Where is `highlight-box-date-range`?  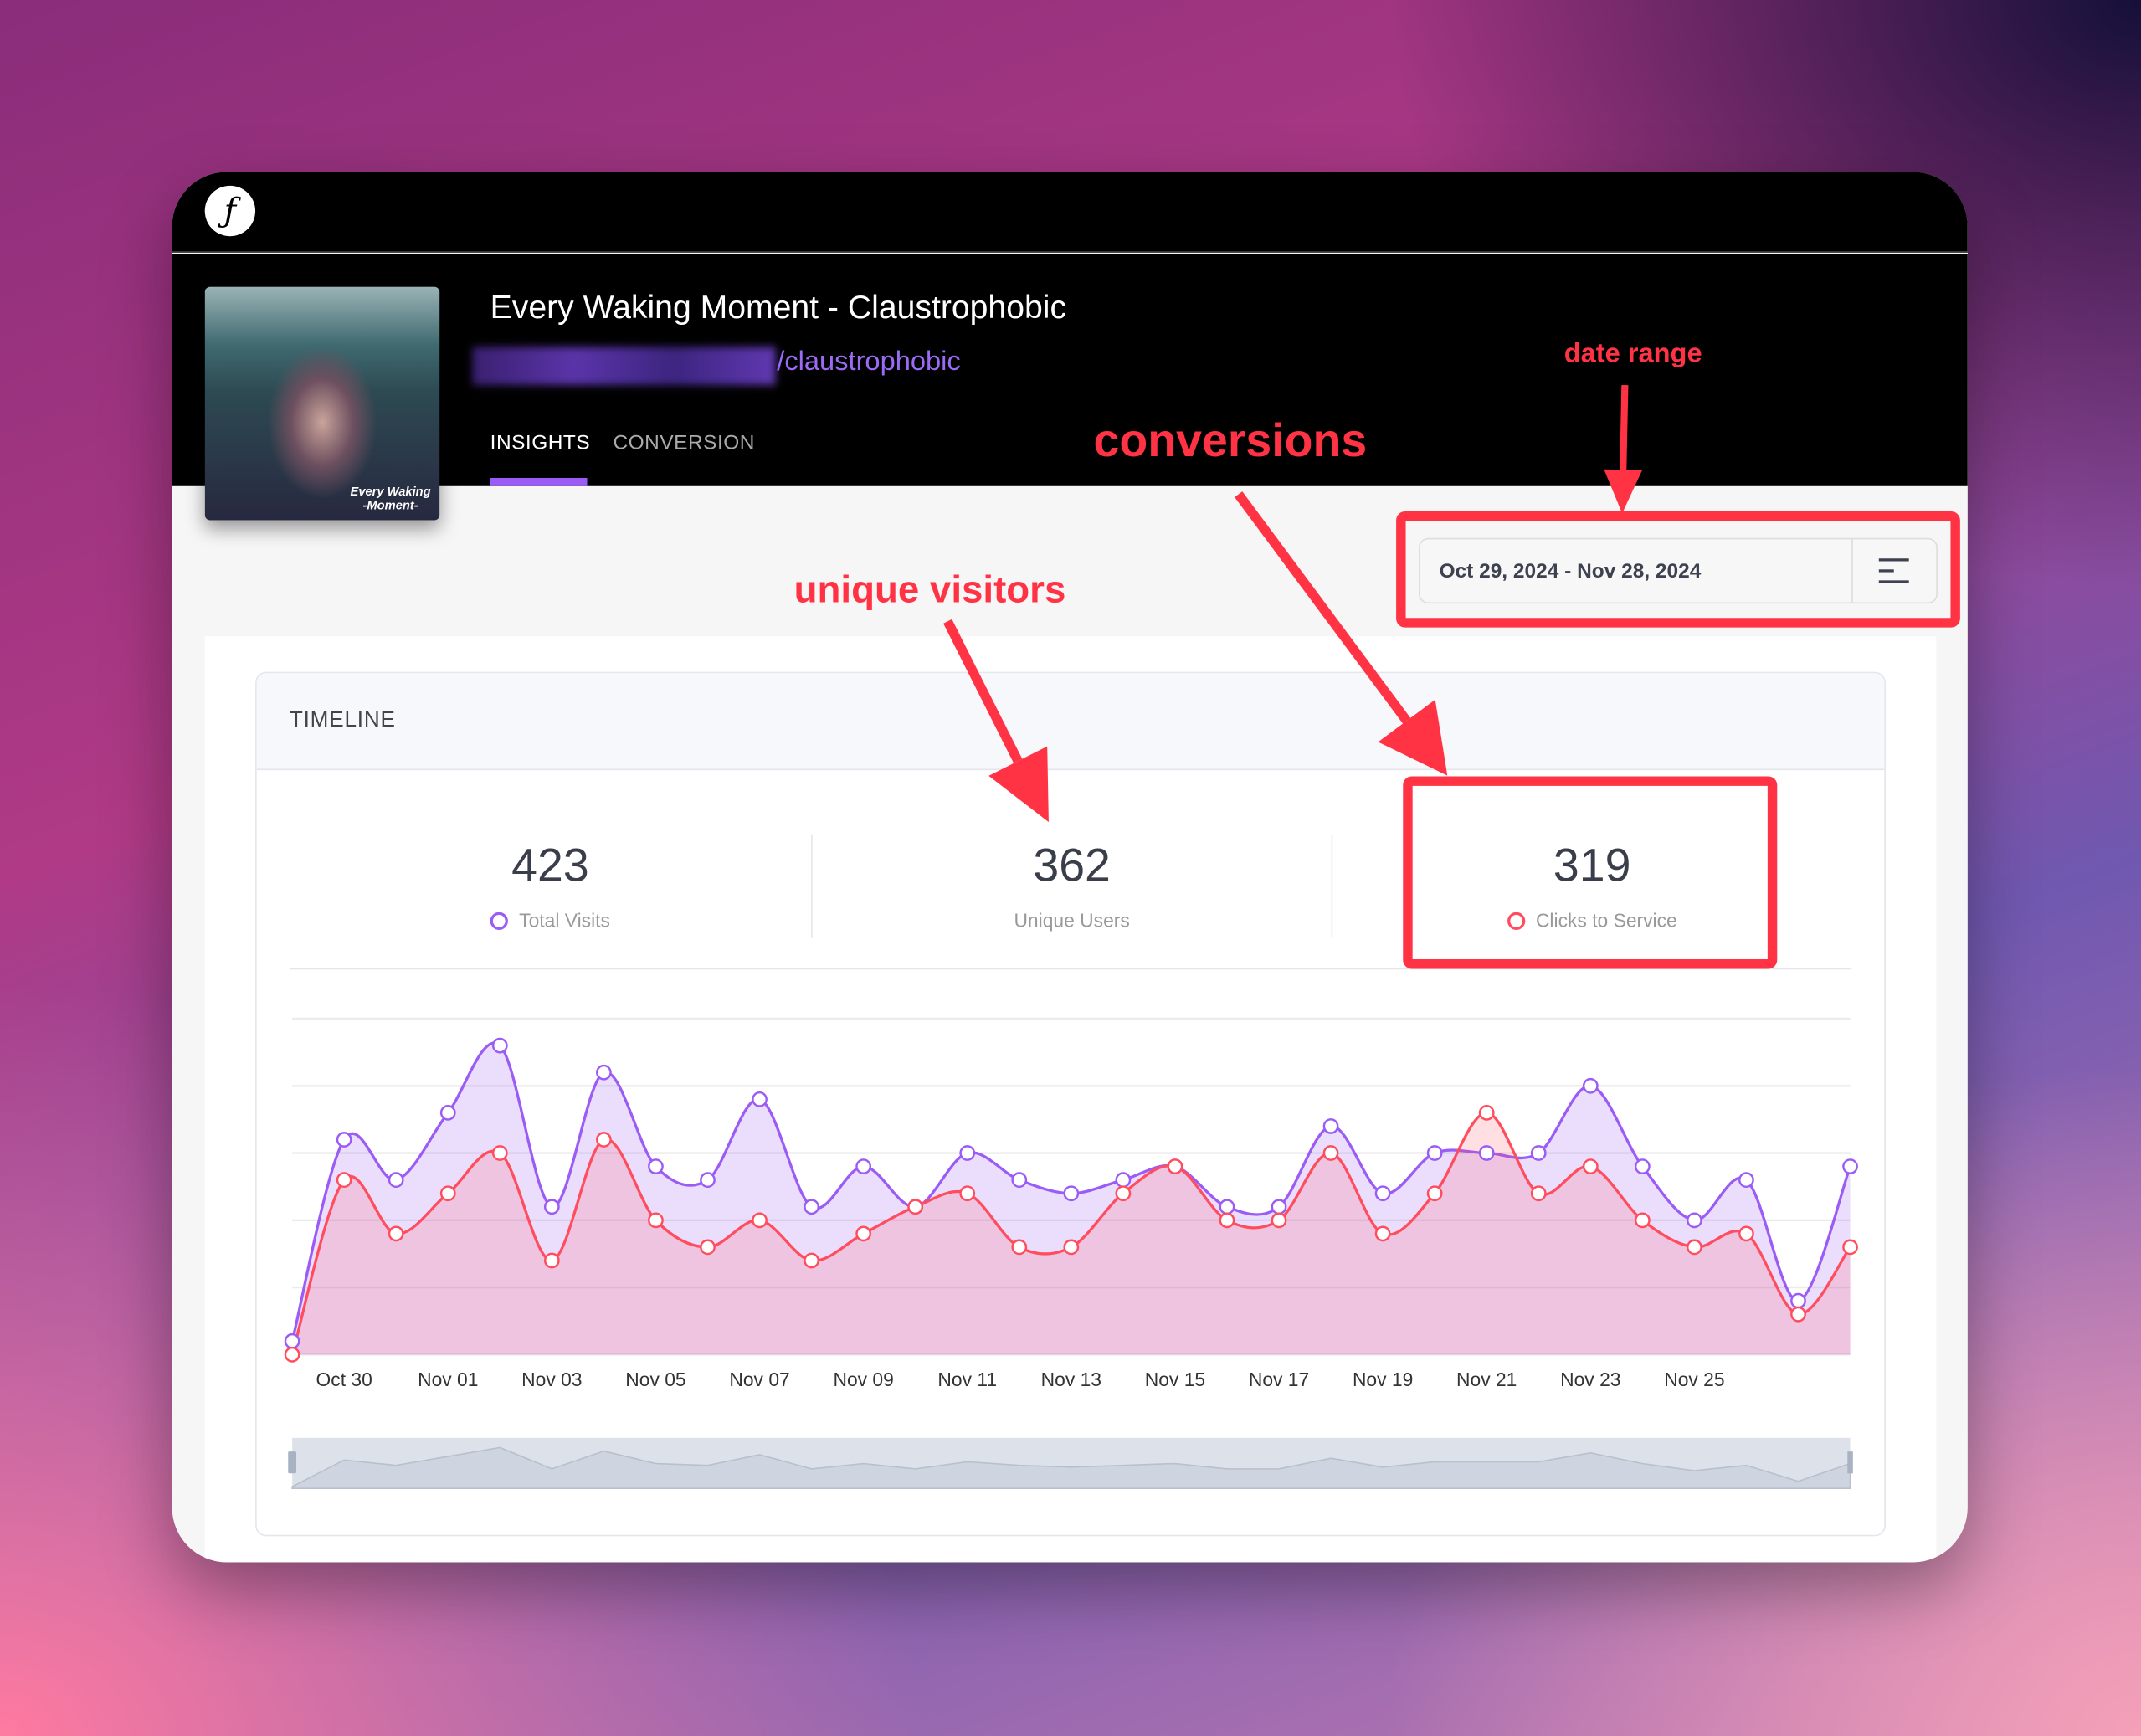 highlight-box-date-range is located at coordinates (1678, 569).